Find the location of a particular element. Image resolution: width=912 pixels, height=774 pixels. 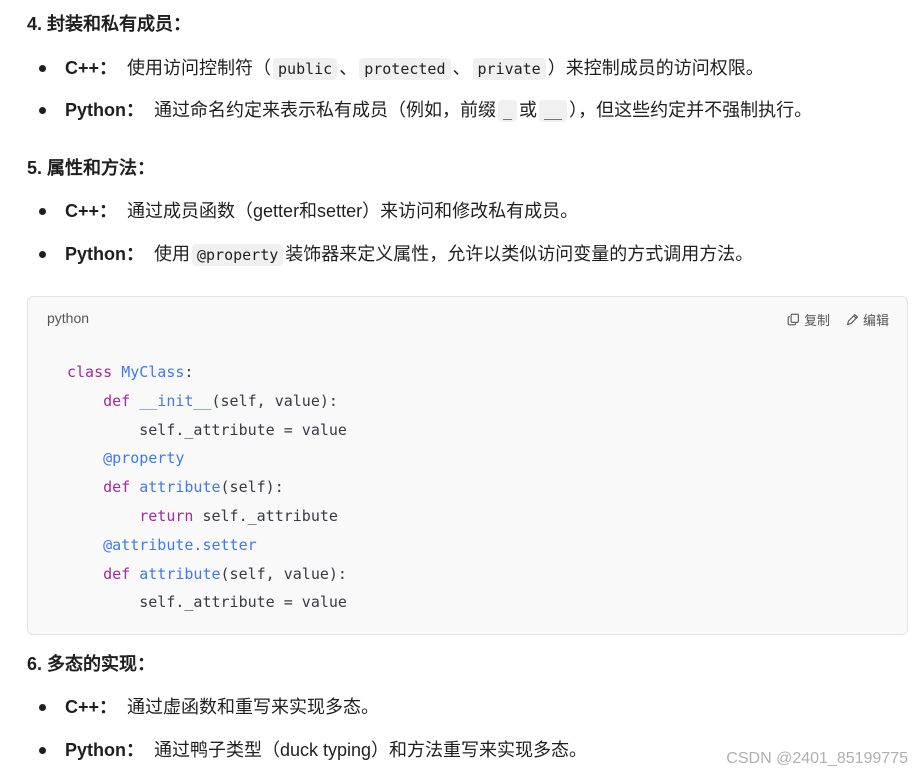

code-keyword: class is located at coordinates (90, 372).